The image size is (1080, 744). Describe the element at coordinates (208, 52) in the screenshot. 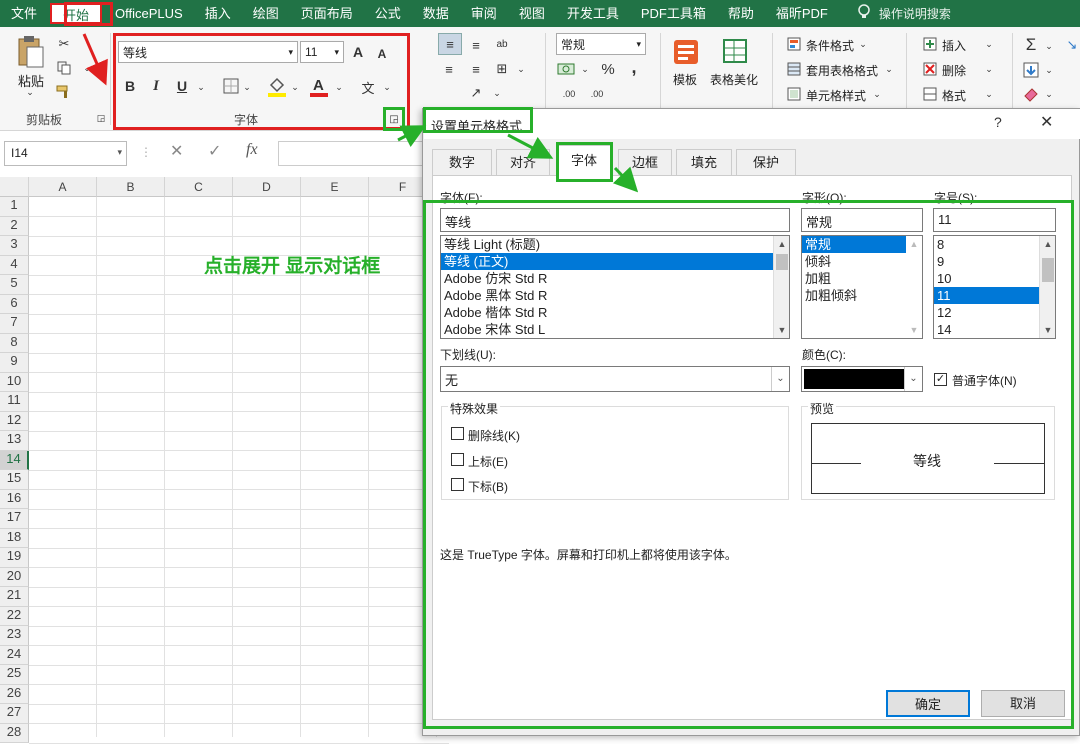

I see `font-name-combo: 等线 ▾` at that location.